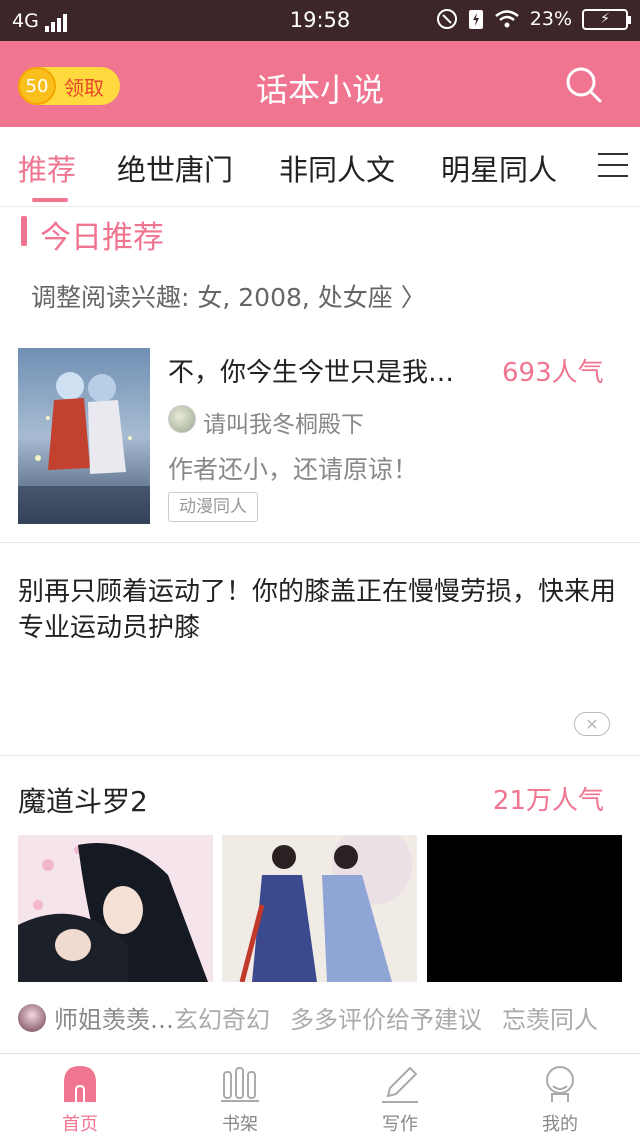  Describe the element at coordinates (228, 296) in the screenshot. I see `adjust-interest-link: 调整阅读兴趣: 女, 2008, 处女座 〉` at that location.